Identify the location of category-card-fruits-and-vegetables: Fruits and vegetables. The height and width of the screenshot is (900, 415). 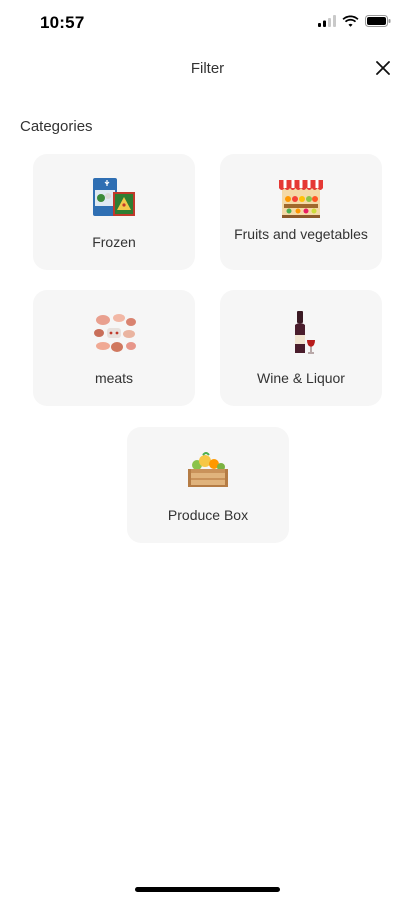
(301, 212).